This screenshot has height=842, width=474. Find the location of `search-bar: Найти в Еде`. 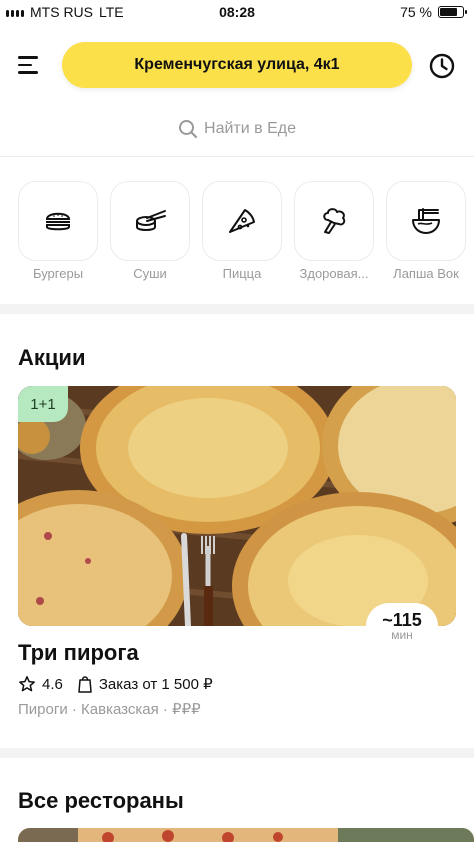

search-bar: Найти в Еде is located at coordinates (237, 129).